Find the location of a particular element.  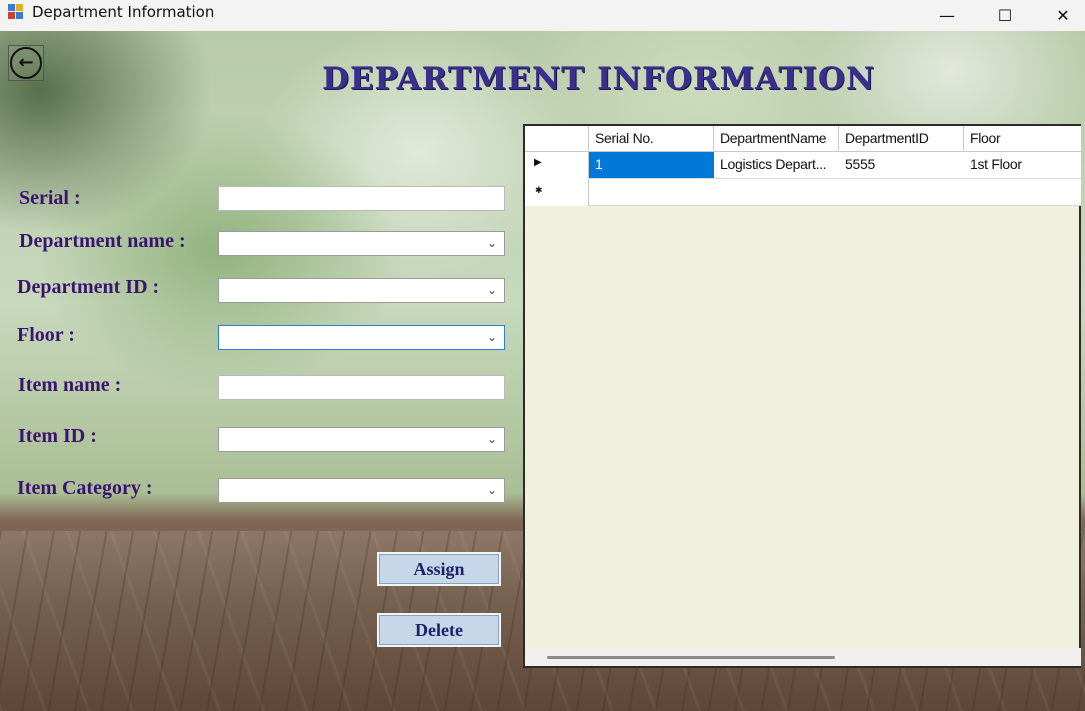

new-row: ✱ is located at coordinates (803, 192).